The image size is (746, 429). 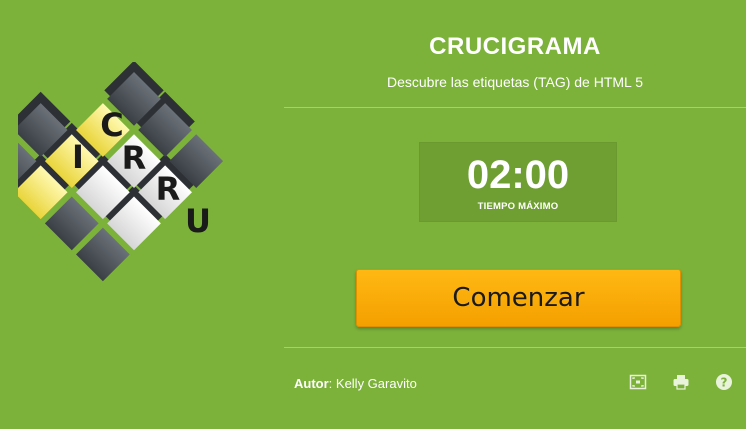 I want to click on print-icon, so click(x=681, y=382).